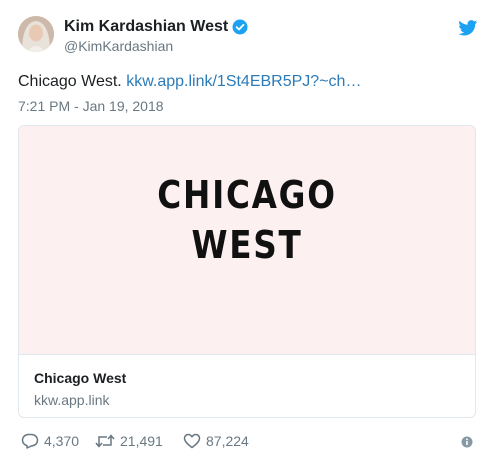 This screenshot has height=464, width=495. What do you see at coordinates (62, 441) in the screenshot?
I see `reply-count: 4,370` at bounding box center [62, 441].